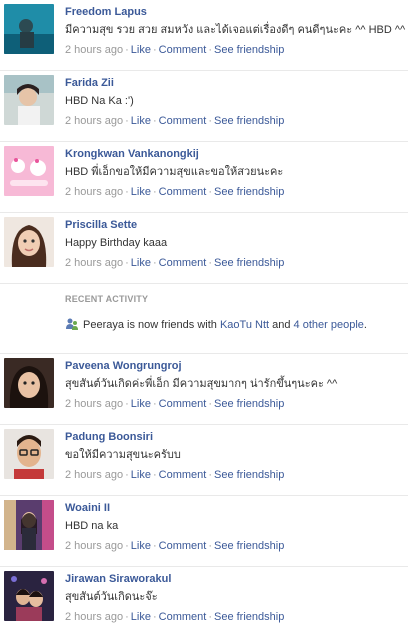 The width and height of the screenshot is (408, 638). What do you see at coordinates (365, 325) in the screenshot?
I see `recent-activity-period: .` at bounding box center [365, 325].